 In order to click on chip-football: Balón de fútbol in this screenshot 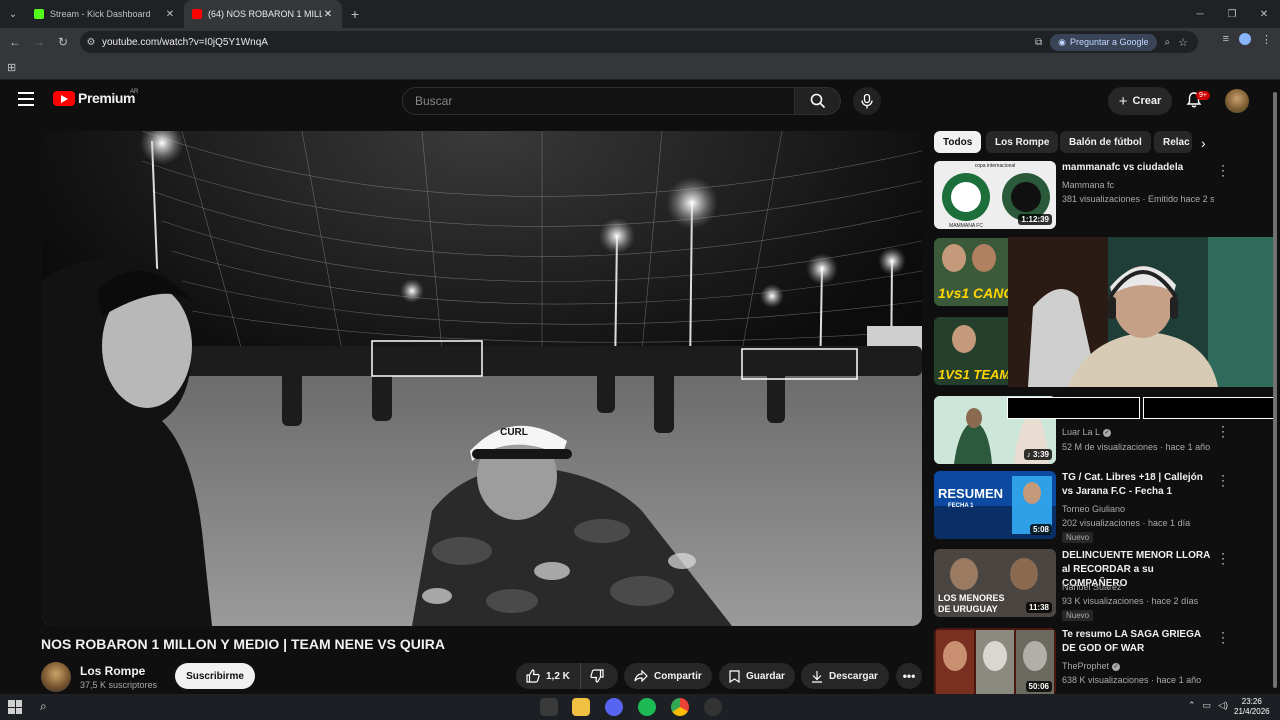, I will do `click(1105, 142)`.